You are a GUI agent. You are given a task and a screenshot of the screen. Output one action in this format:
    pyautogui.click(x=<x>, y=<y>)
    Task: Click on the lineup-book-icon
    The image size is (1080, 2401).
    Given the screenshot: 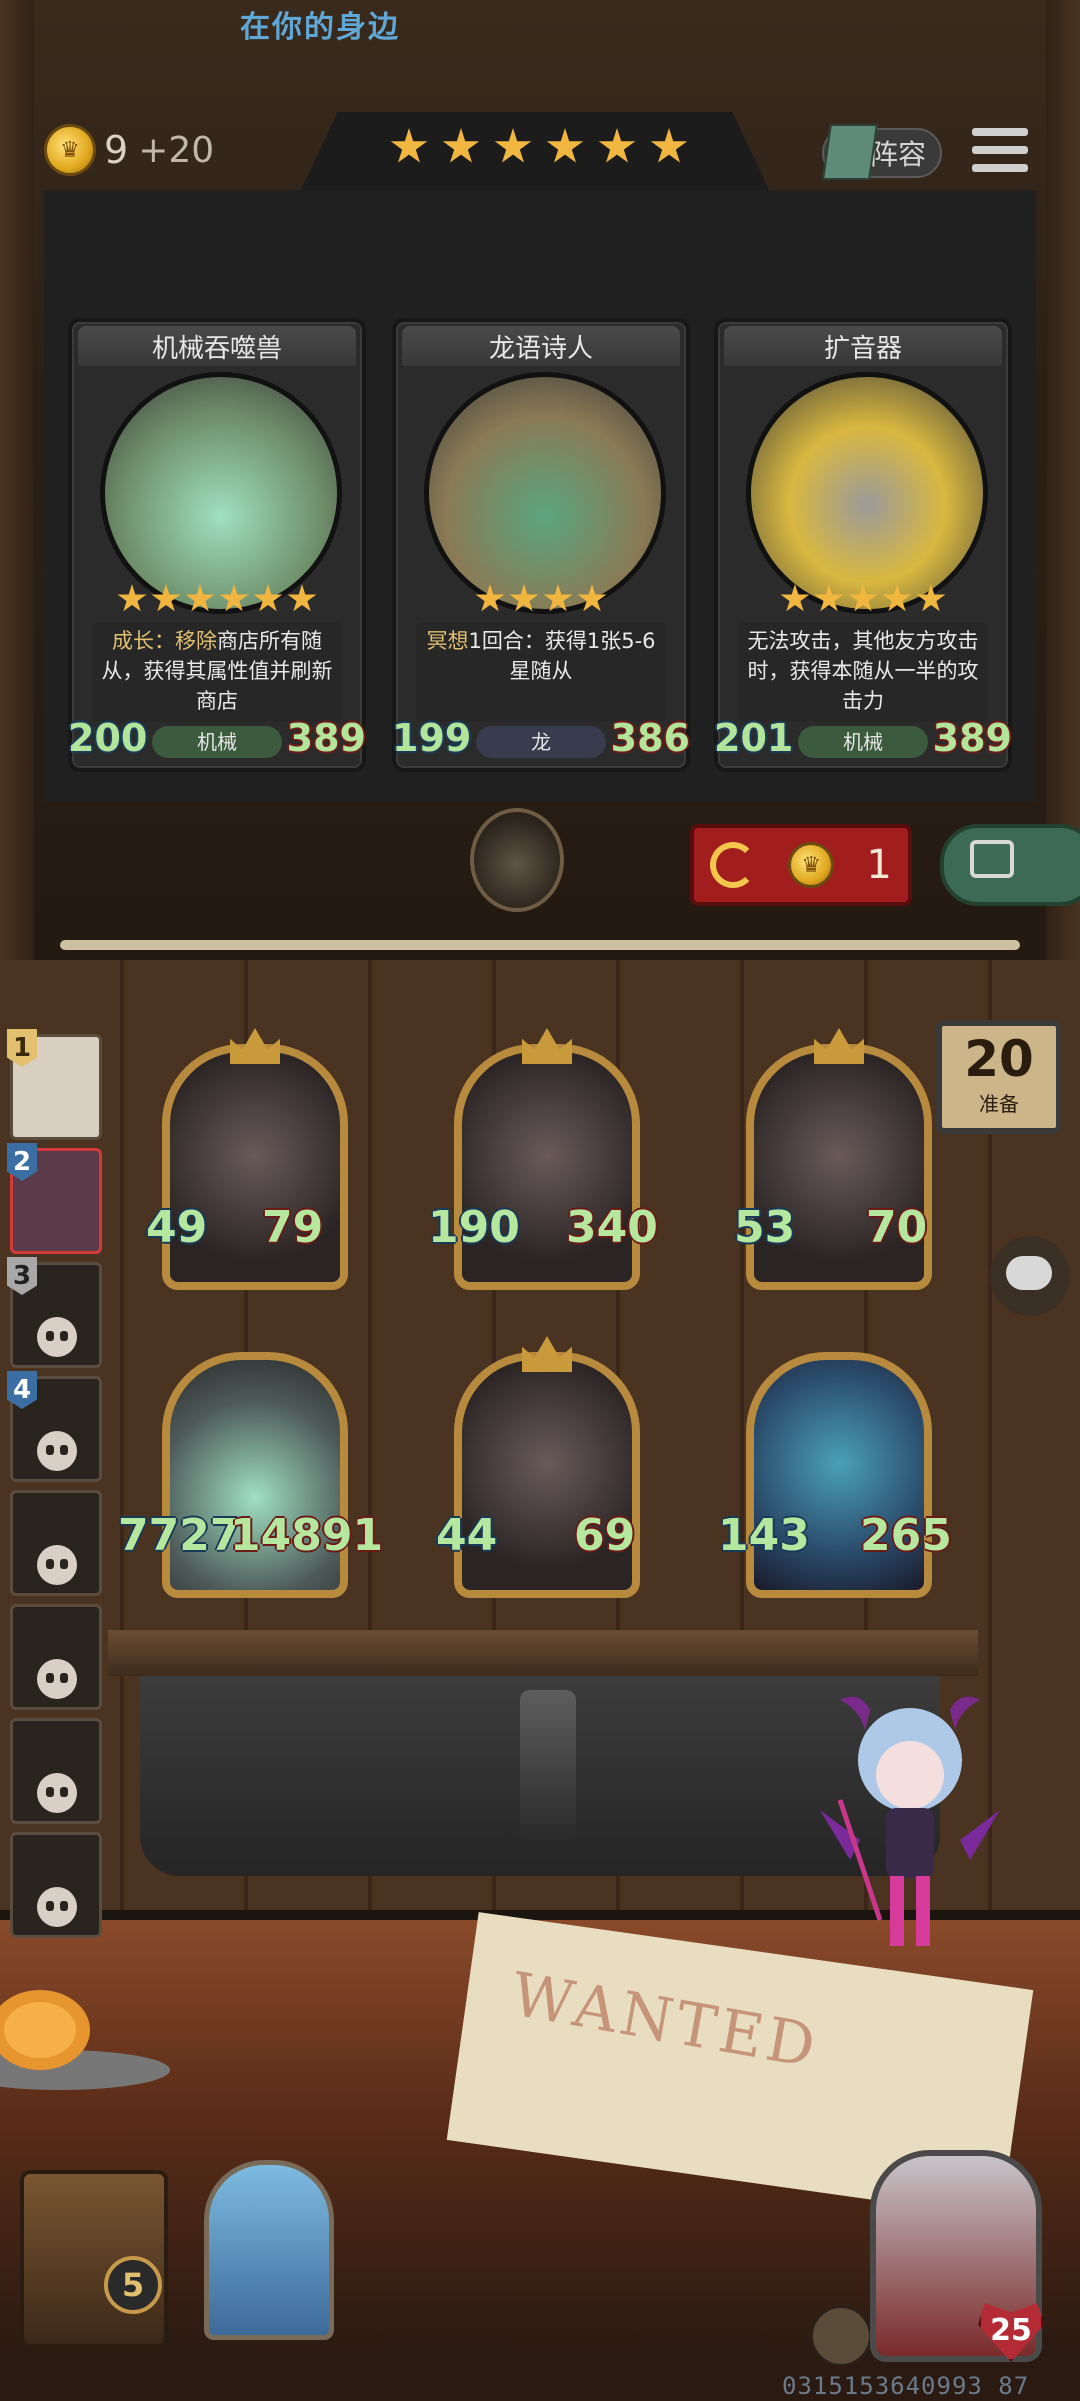 What is the action you would take?
    pyautogui.click(x=850, y=152)
    